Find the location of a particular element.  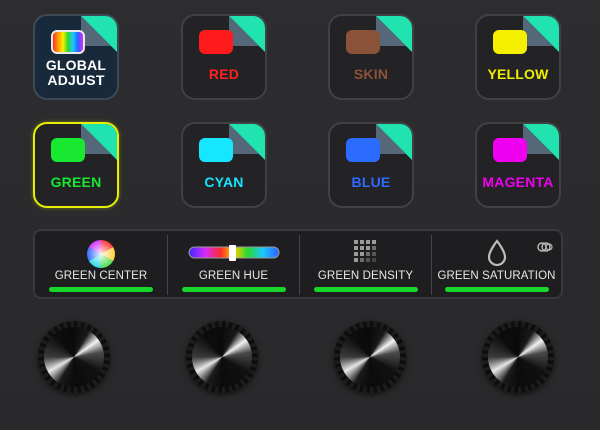

link-rings-icon is located at coordinates (545, 247).